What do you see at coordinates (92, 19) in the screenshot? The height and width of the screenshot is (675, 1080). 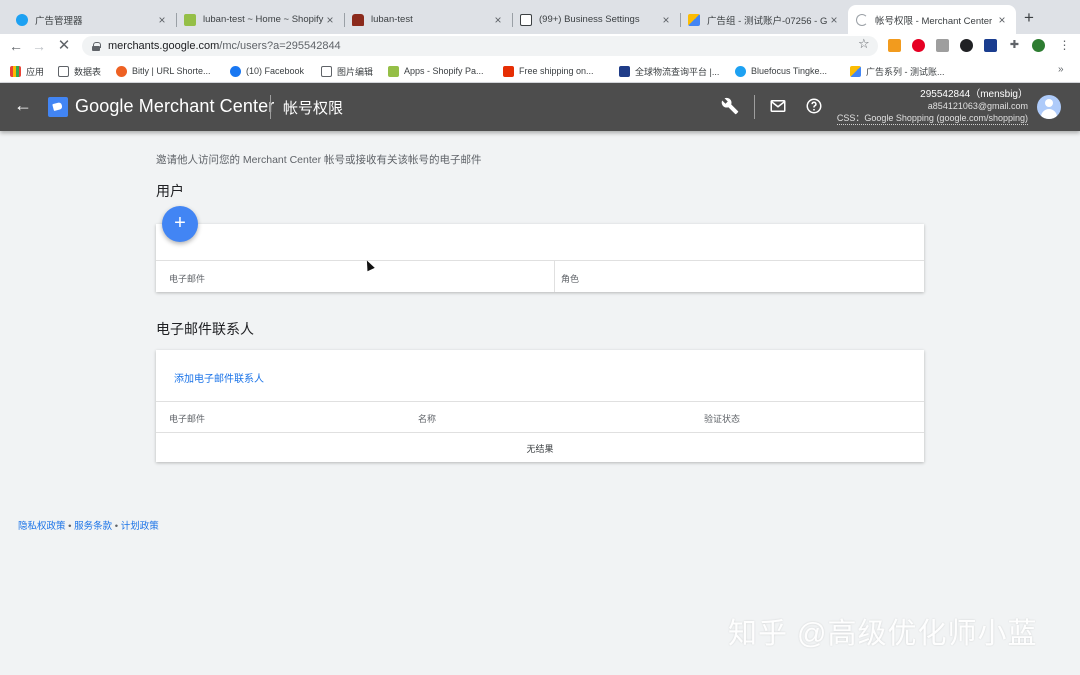 I see `browser-tab: 广告管理器 ×` at bounding box center [92, 19].